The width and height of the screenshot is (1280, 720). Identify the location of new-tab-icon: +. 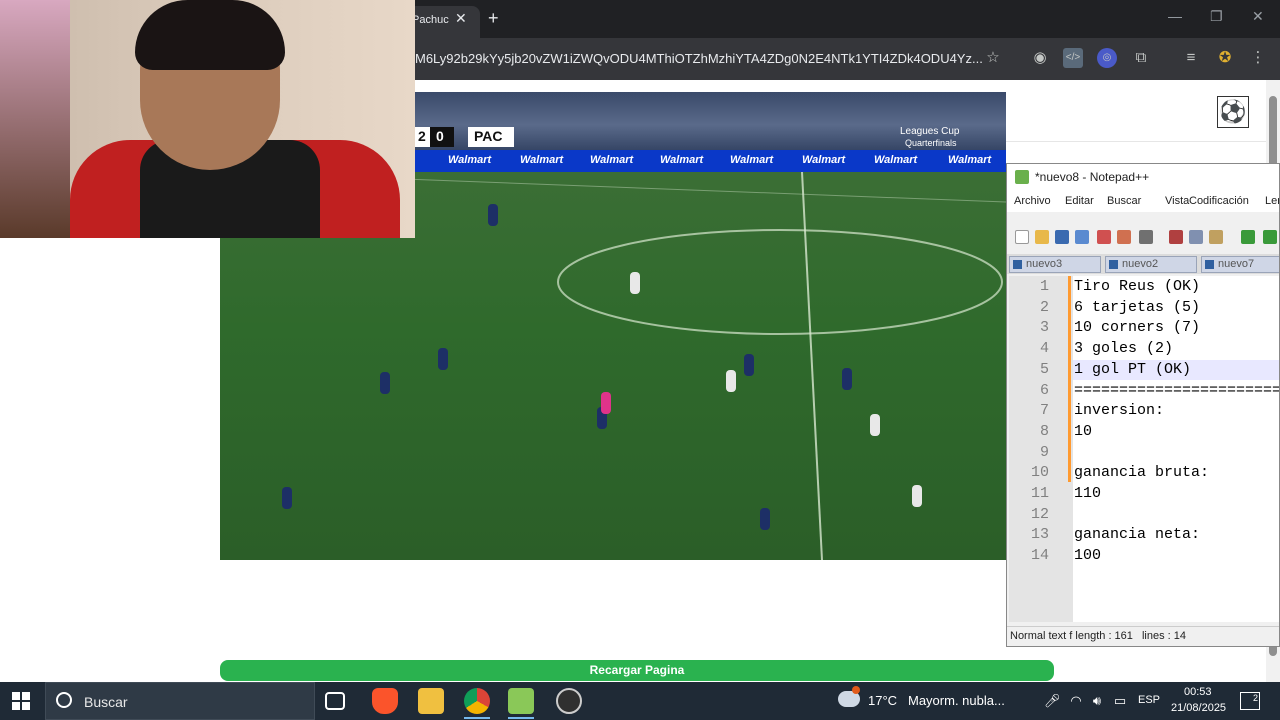
(493, 18).